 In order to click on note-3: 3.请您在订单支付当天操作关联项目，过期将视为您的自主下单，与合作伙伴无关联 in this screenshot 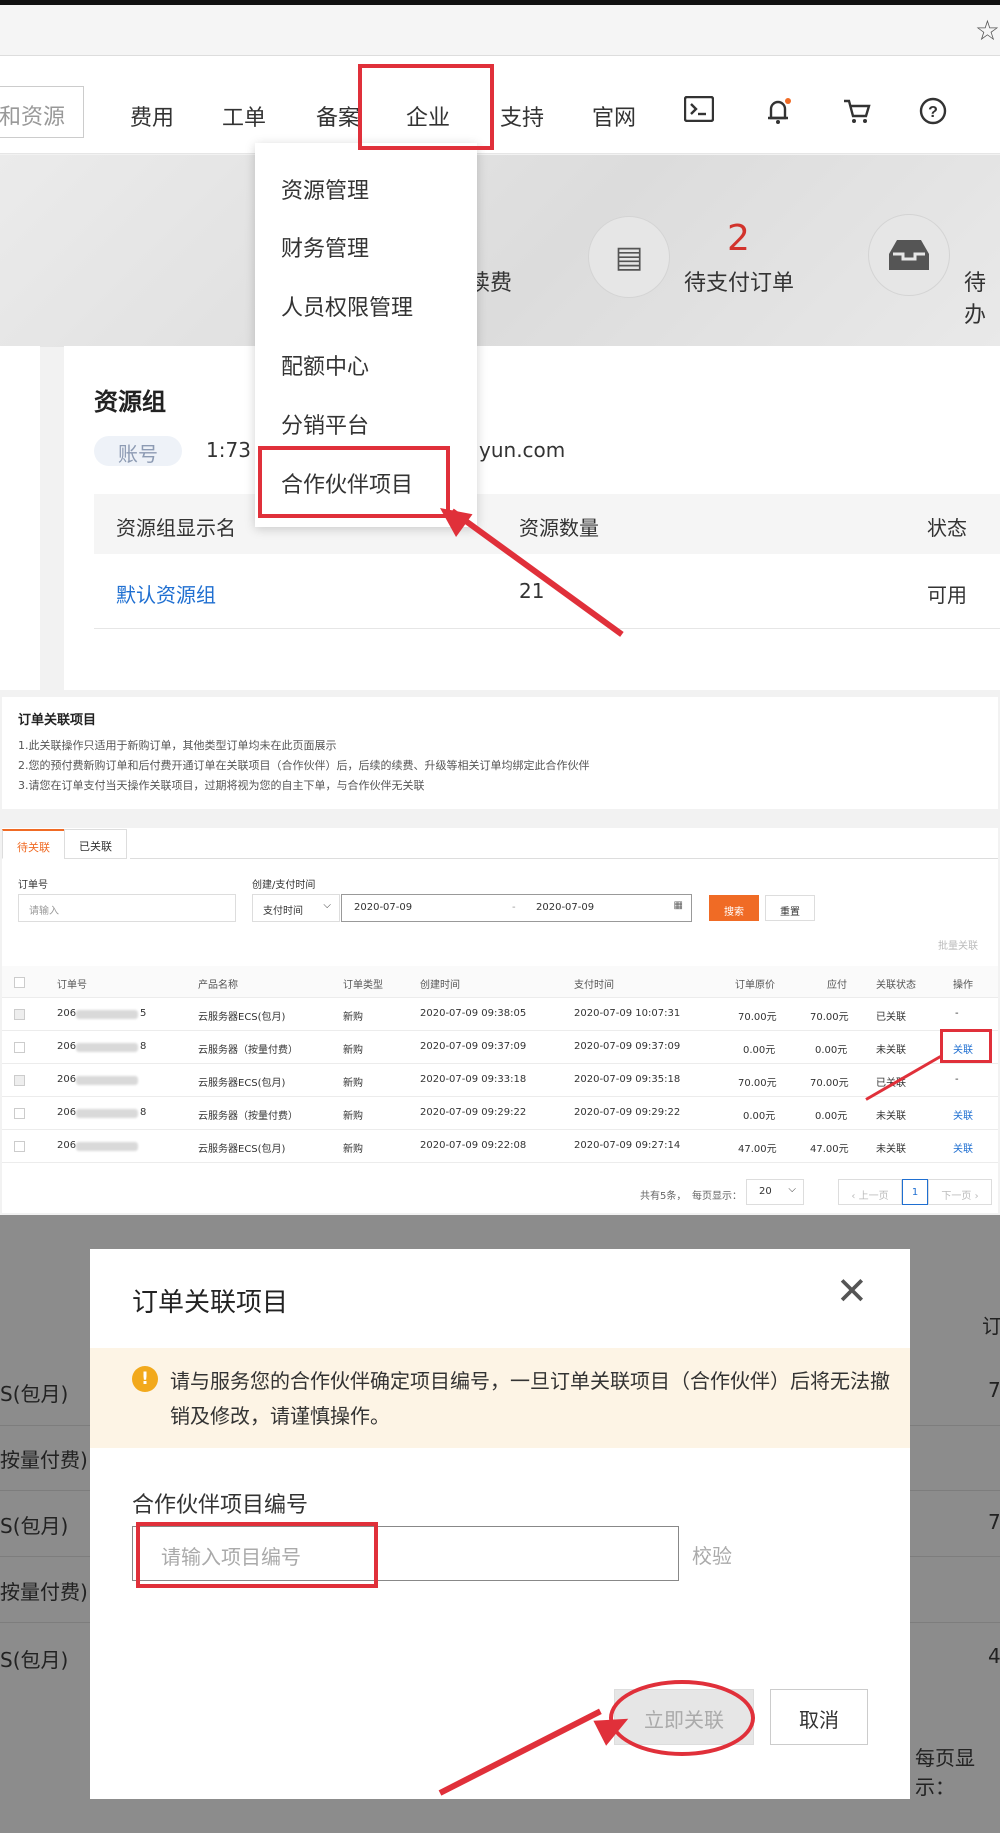, I will do `click(221, 785)`.